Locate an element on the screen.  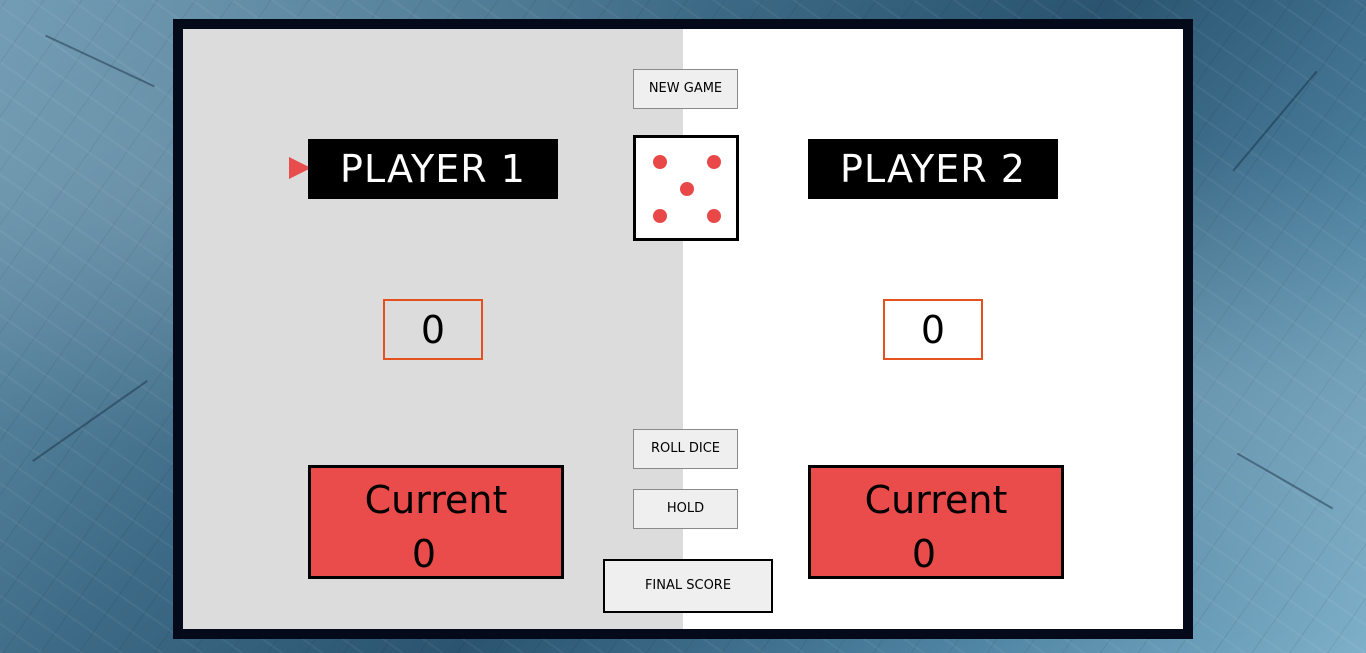
player-2-total-score: 0 is located at coordinates (933, 329).